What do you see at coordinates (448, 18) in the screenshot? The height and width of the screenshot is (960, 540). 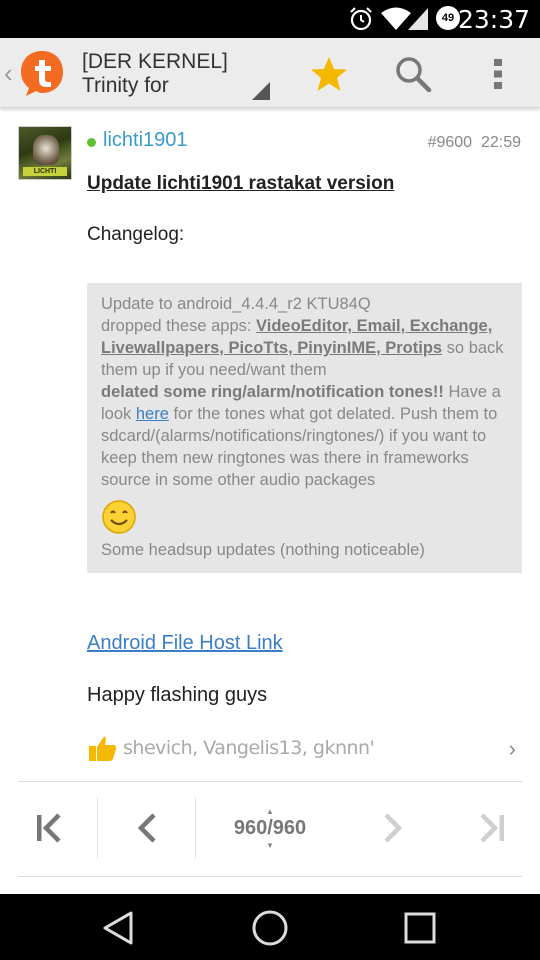 I see `battery-icon: 49` at bounding box center [448, 18].